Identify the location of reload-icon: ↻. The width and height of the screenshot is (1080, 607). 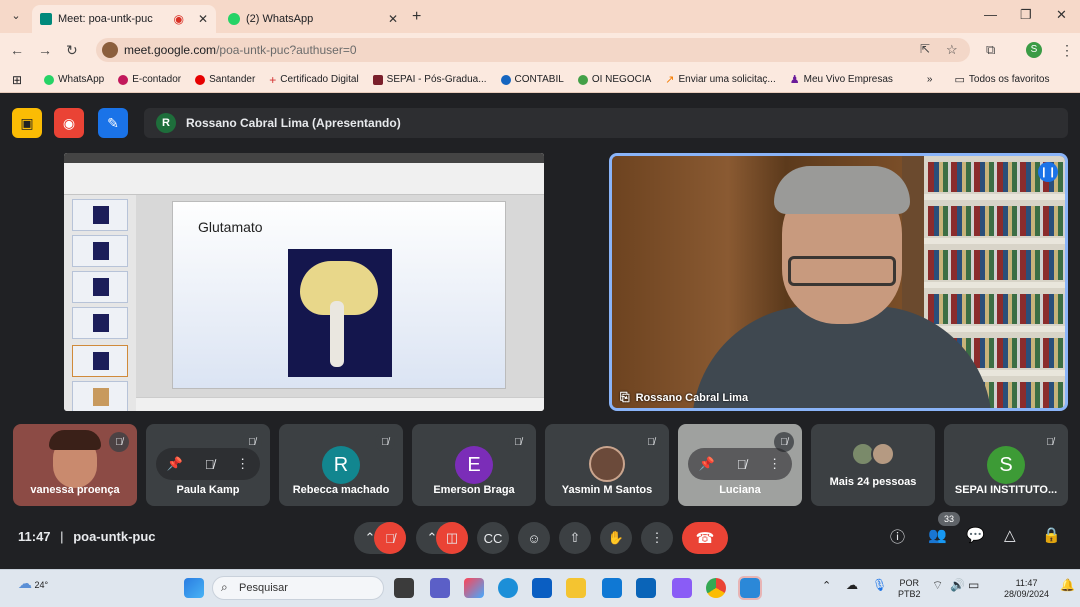
(72, 50).